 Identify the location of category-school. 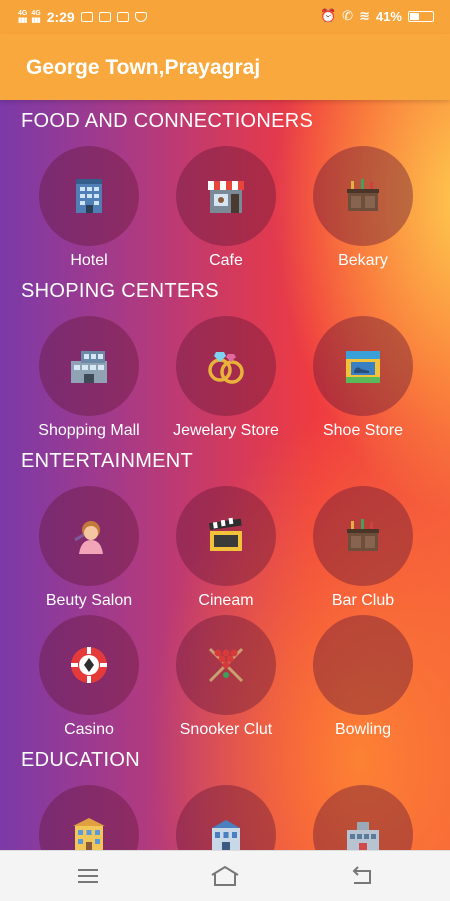
(89, 817).